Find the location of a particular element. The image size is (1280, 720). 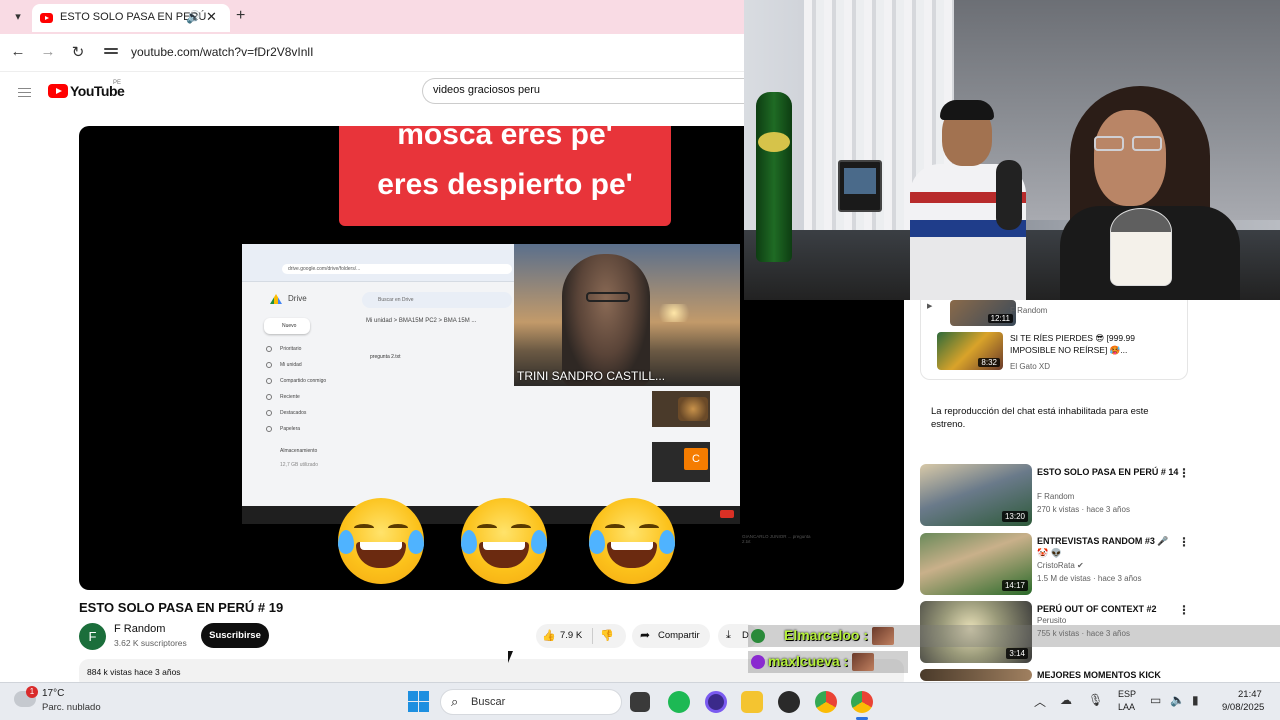

youtube-logo-icon is located at coordinates (58, 91).